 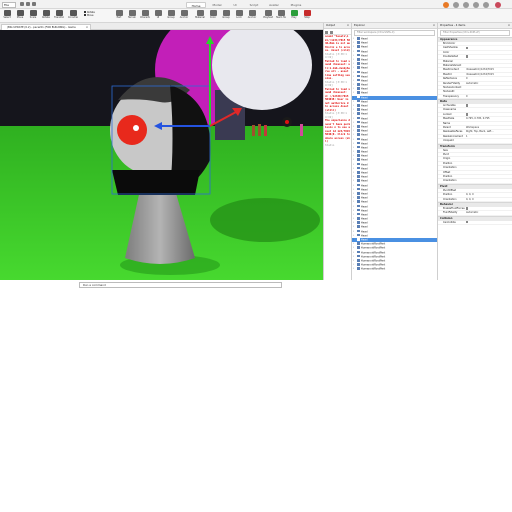 I want to click on lock-button: Lock, so click(x=239, y=16).